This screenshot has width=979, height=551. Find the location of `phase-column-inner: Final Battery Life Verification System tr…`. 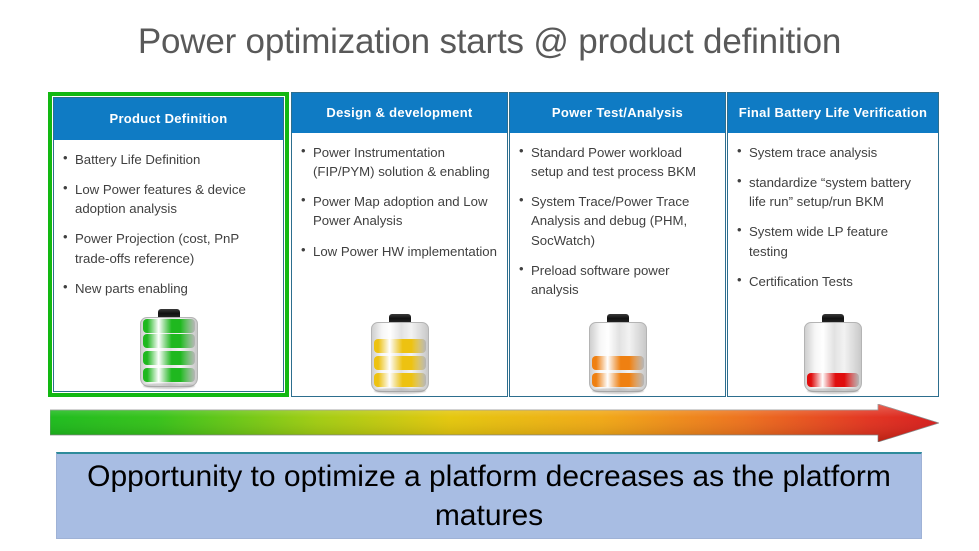

phase-column-inner: Final Battery Life Verification System tr… is located at coordinates (833, 244).